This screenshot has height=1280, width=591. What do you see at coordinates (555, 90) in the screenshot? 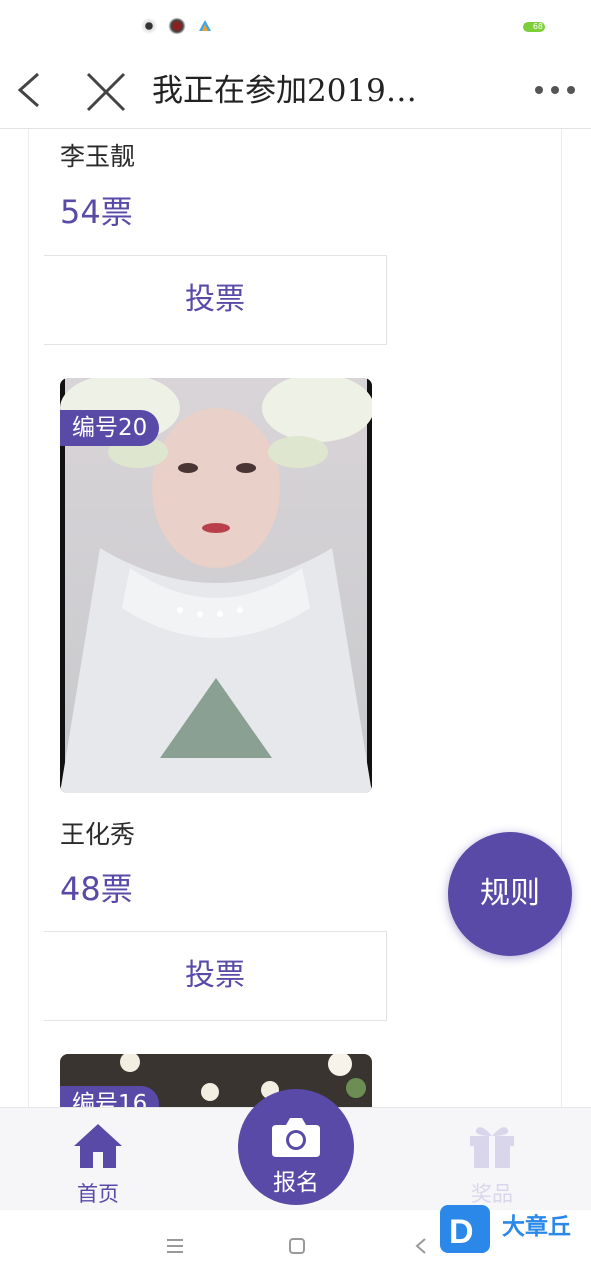
I see `more-options-icon` at bounding box center [555, 90].